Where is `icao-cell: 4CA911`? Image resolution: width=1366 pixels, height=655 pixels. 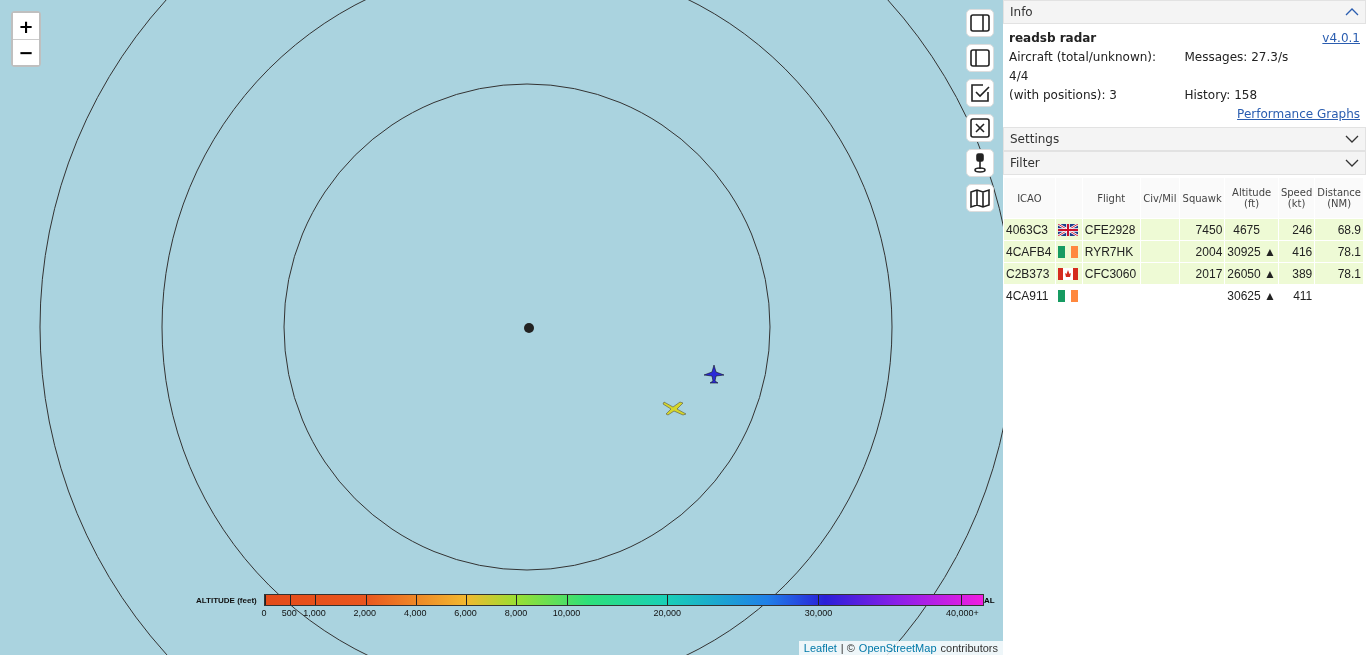
icao-cell: 4CA911 is located at coordinates (1027, 295).